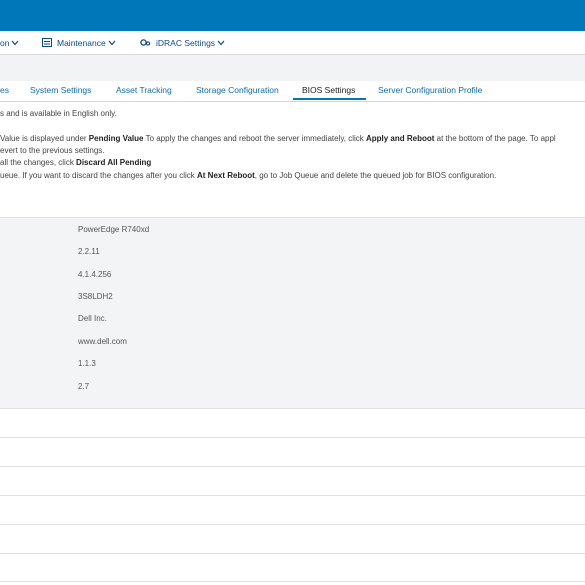 This screenshot has width=585, height=585. Describe the element at coordinates (226, 175) in the screenshot. I see `at-next-reboot-term: At Next Reboot` at that location.